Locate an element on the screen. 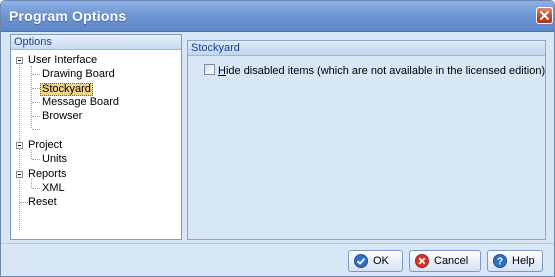 Image resolution: width=555 pixels, height=277 pixels. ok-check-icon is located at coordinates (361, 261).